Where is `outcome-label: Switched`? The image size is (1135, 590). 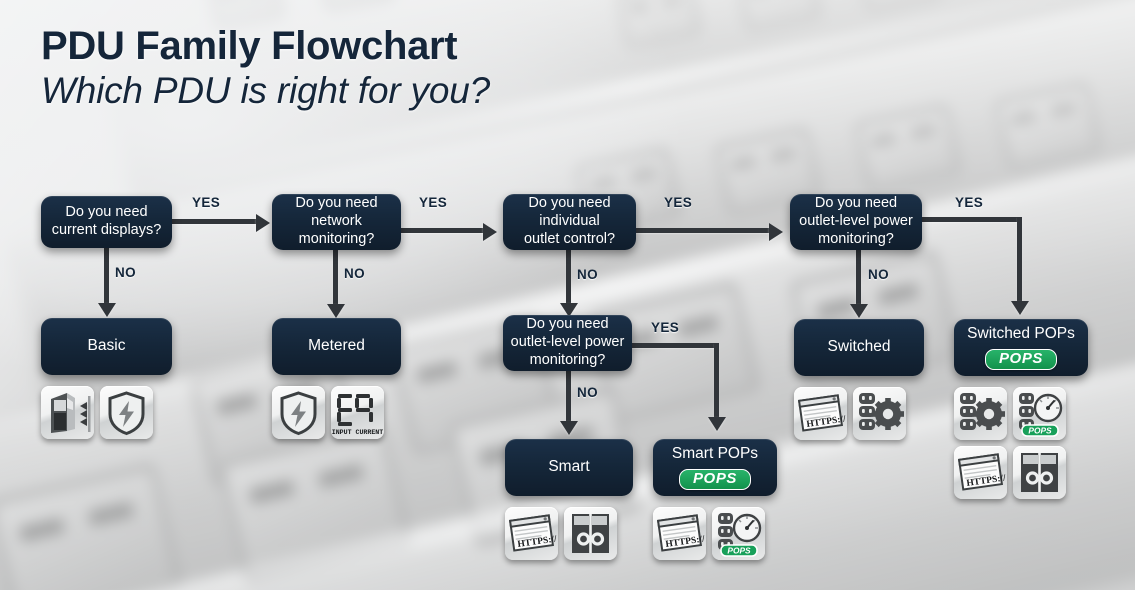
outcome-label: Switched is located at coordinates (859, 347).